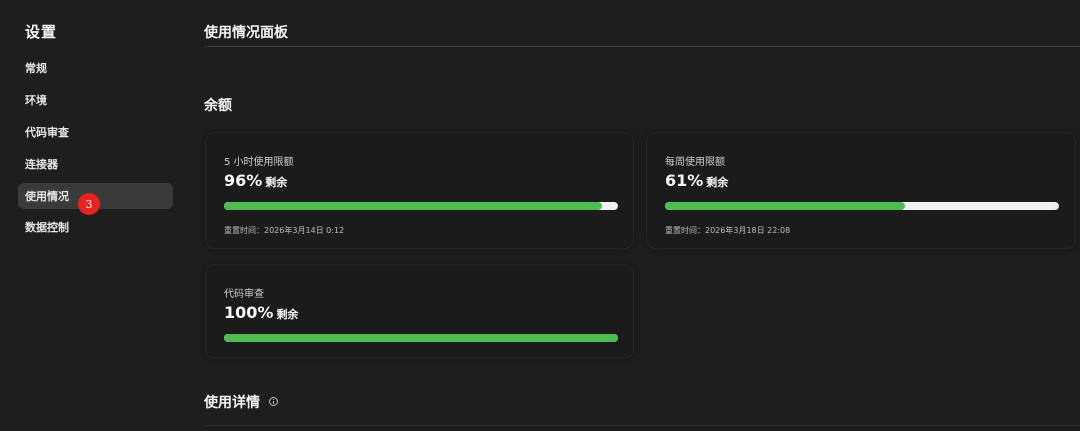  Describe the element at coordinates (47, 227) in the screenshot. I see `sidebar-item-label: 数据控制` at that location.